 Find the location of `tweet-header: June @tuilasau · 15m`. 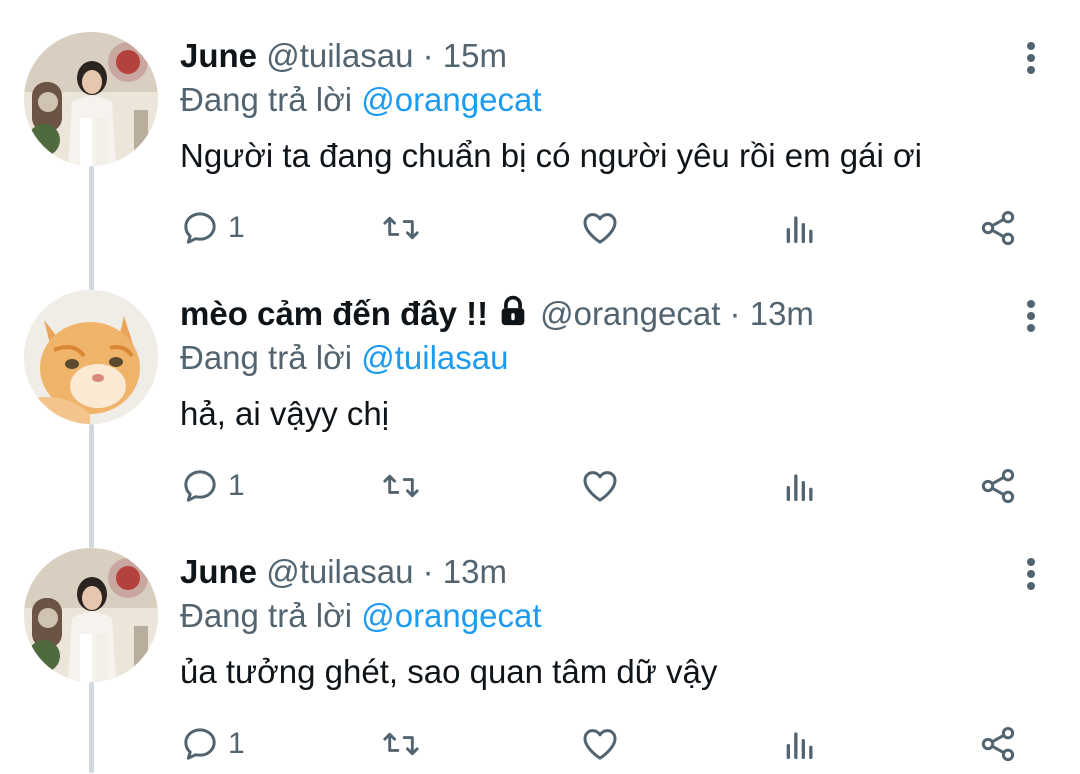

tweet-header: June @tuilasau · 15m is located at coordinates (595, 56).